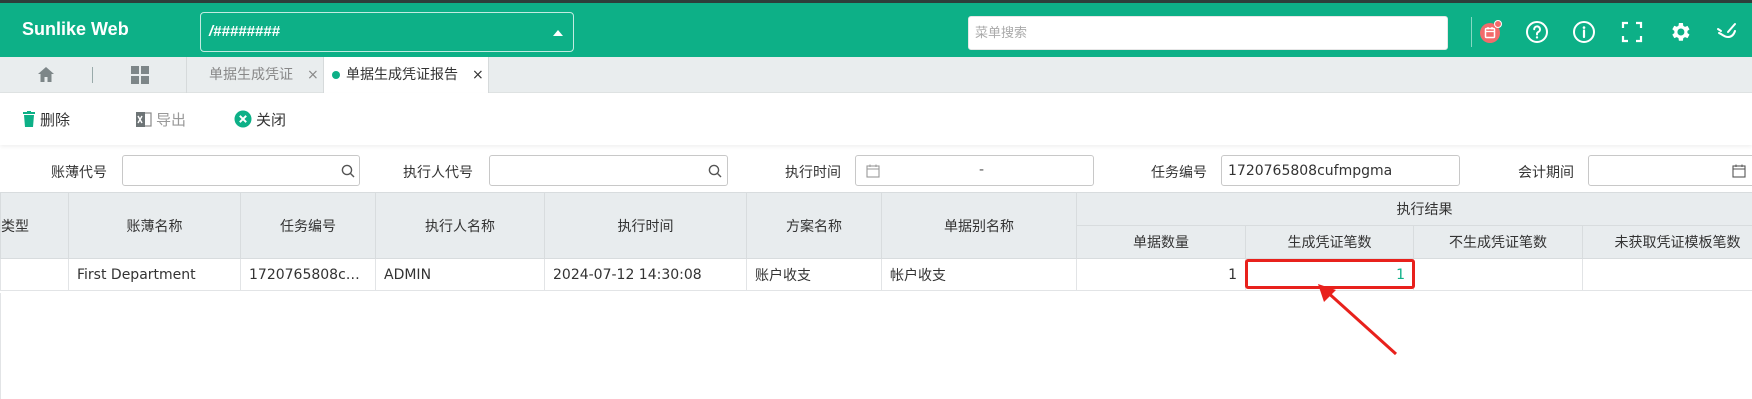 This screenshot has width=1752, height=399. What do you see at coordinates (1632, 32) in the screenshot?
I see `fullscreen-icon` at bounding box center [1632, 32].